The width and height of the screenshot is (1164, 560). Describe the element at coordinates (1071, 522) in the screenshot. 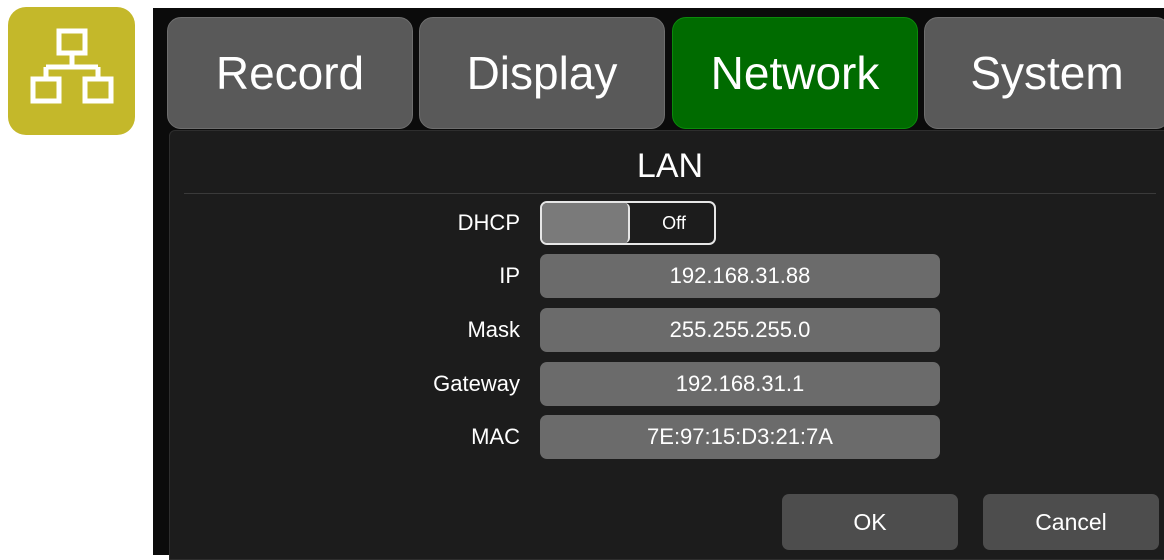

I see `cancel-button: Cancel` at that location.